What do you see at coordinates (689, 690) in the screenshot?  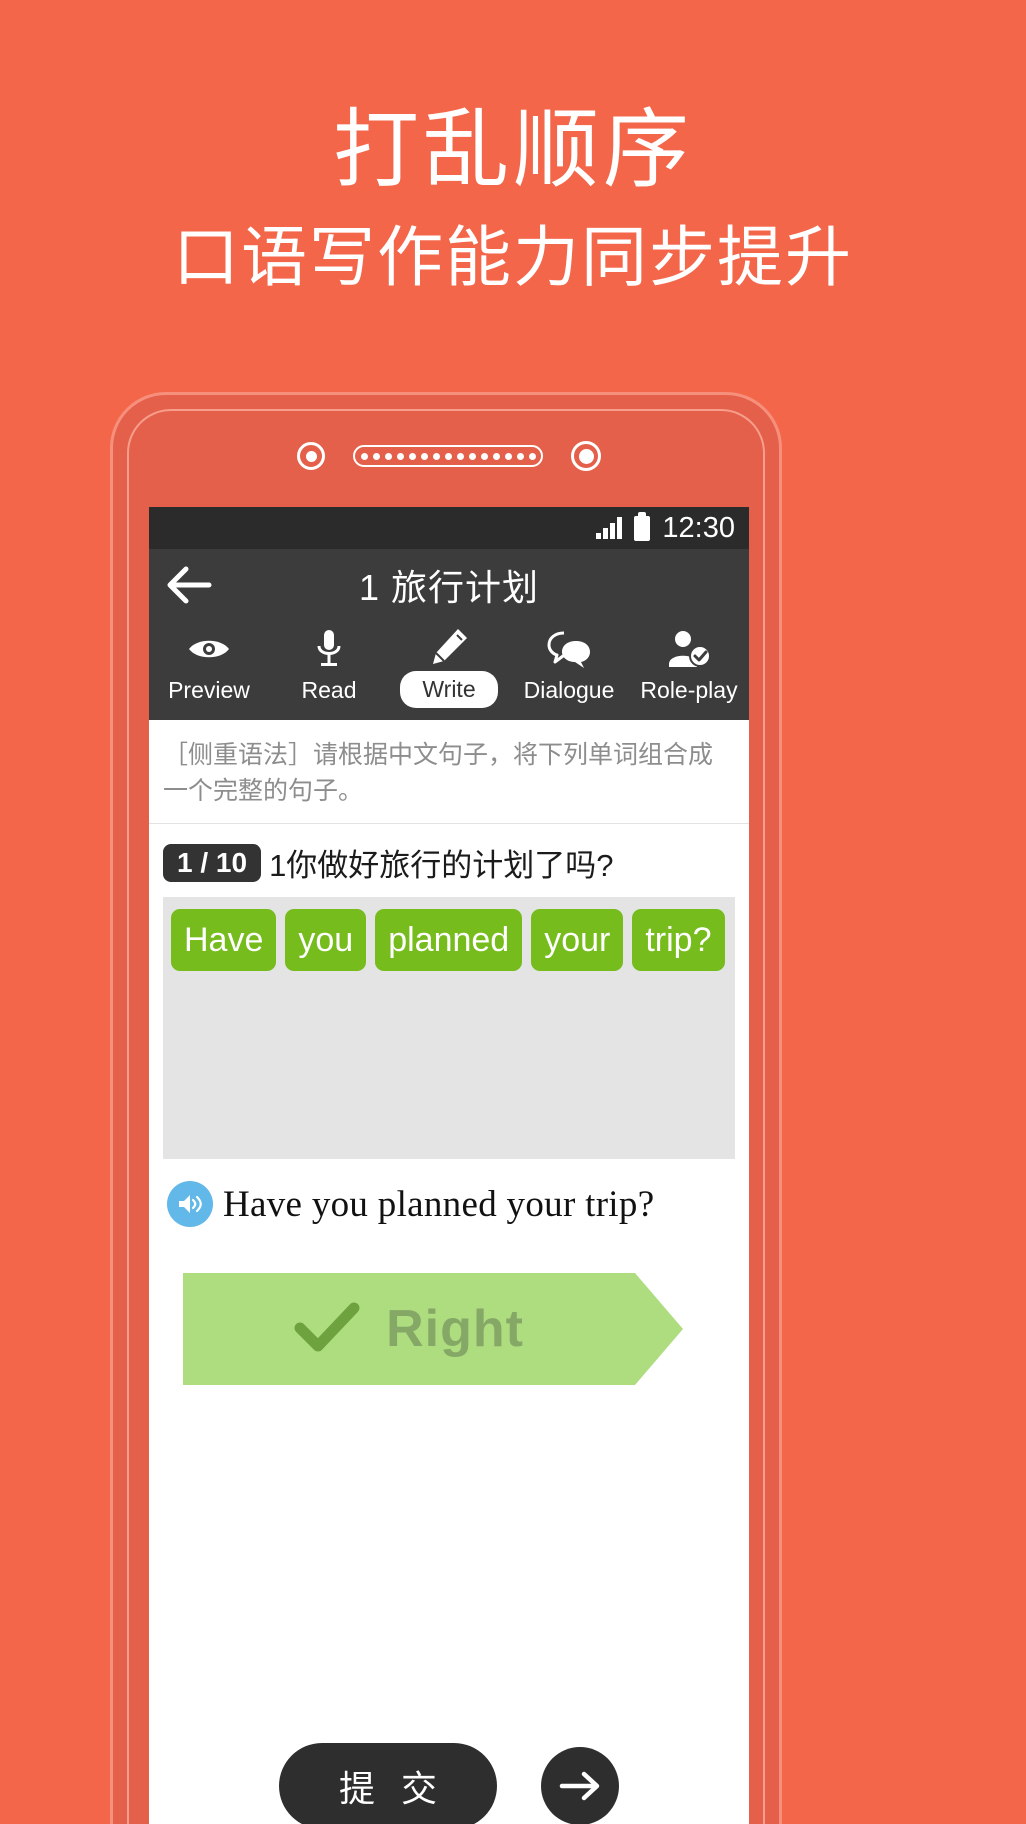 I see `tab-role-play-label: Role-play` at bounding box center [689, 690].